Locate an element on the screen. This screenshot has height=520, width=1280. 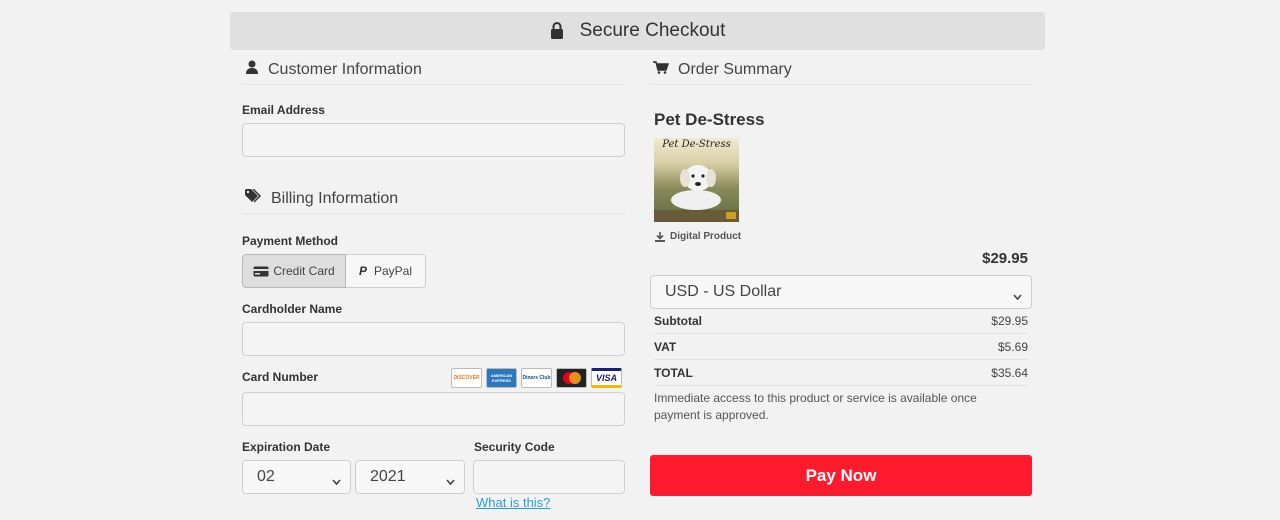
email-label: Email Address is located at coordinates (283, 110).